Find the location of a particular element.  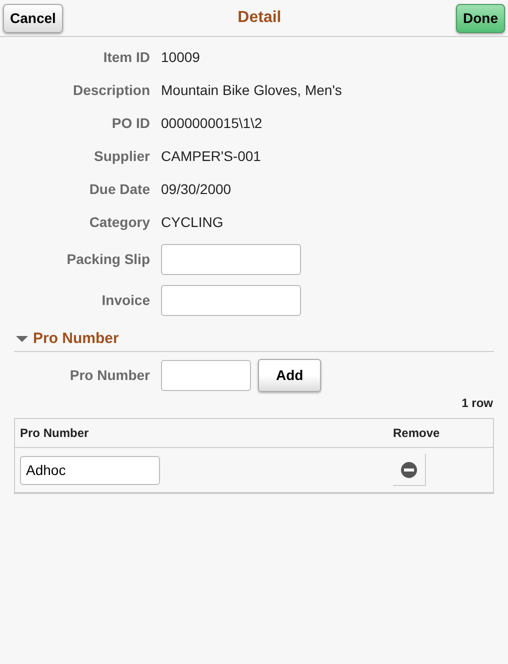

input-field: Adhoc is located at coordinates (90, 470).